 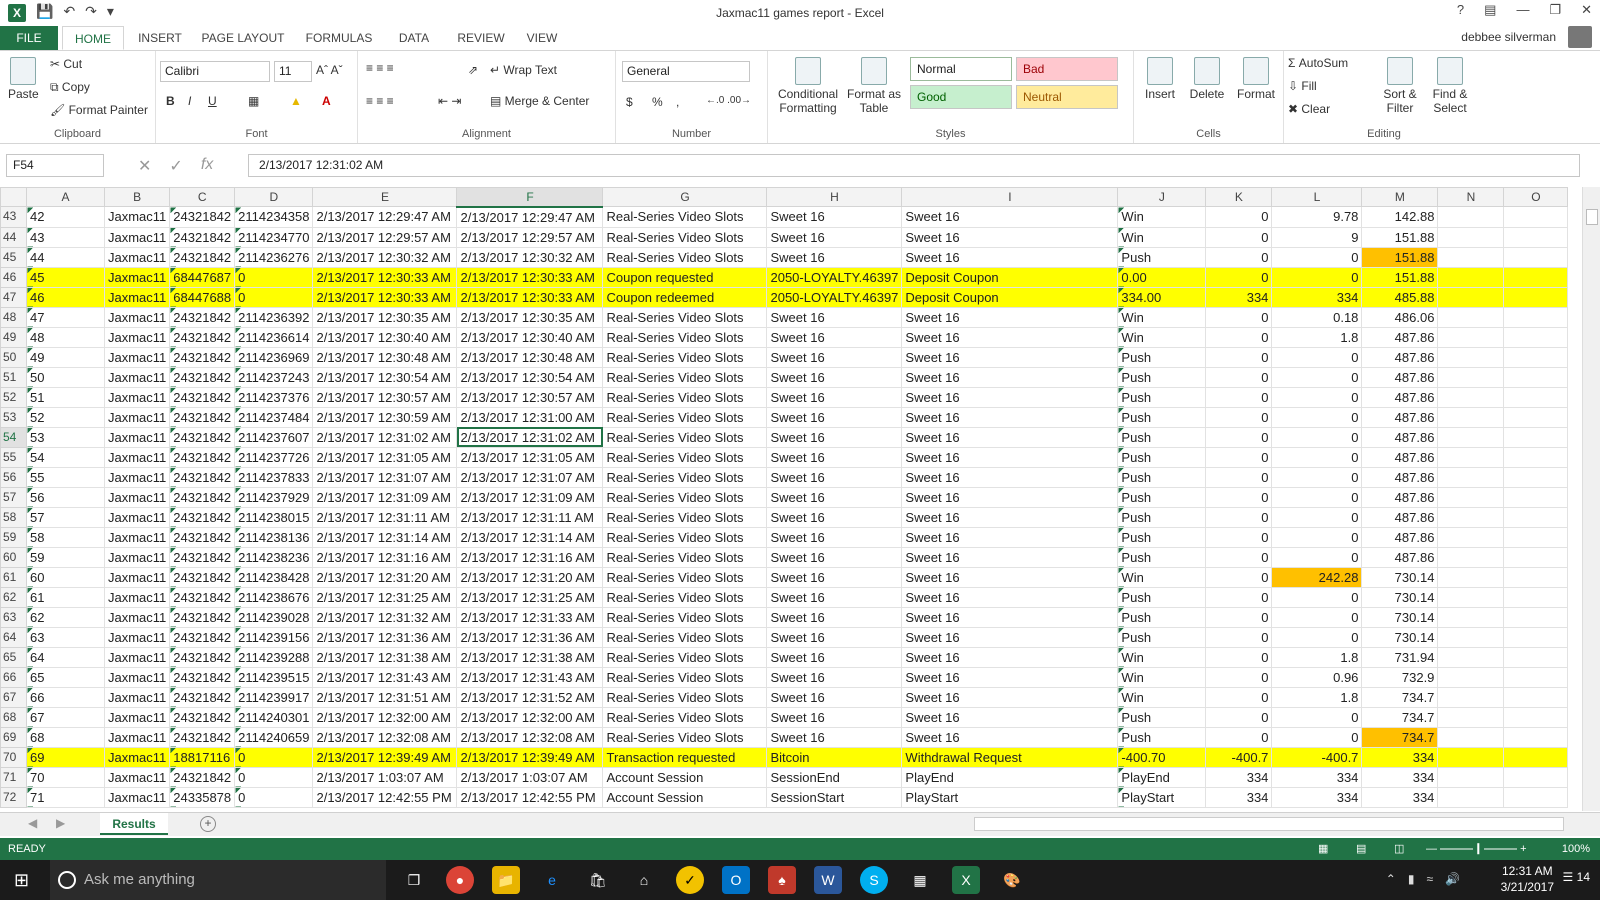 What do you see at coordinates (1318, 63) in the screenshot?
I see `autosum-button: Σ AutoSum` at bounding box center [1318, 63].